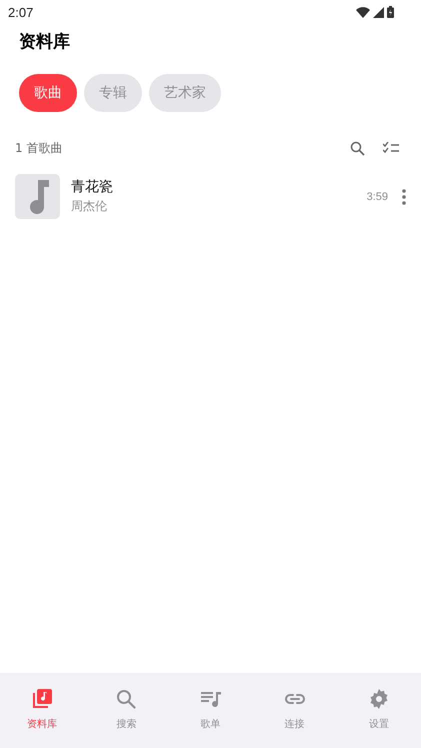 This screenshot has width=421, height=748. Describe the element at coordinates (357, 148) in the screenshot. I see `search-icon` at that location.